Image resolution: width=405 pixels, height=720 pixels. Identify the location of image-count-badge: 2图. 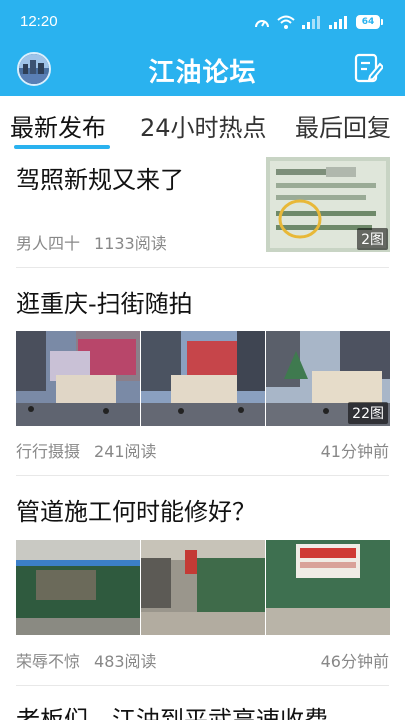
(372, 239).